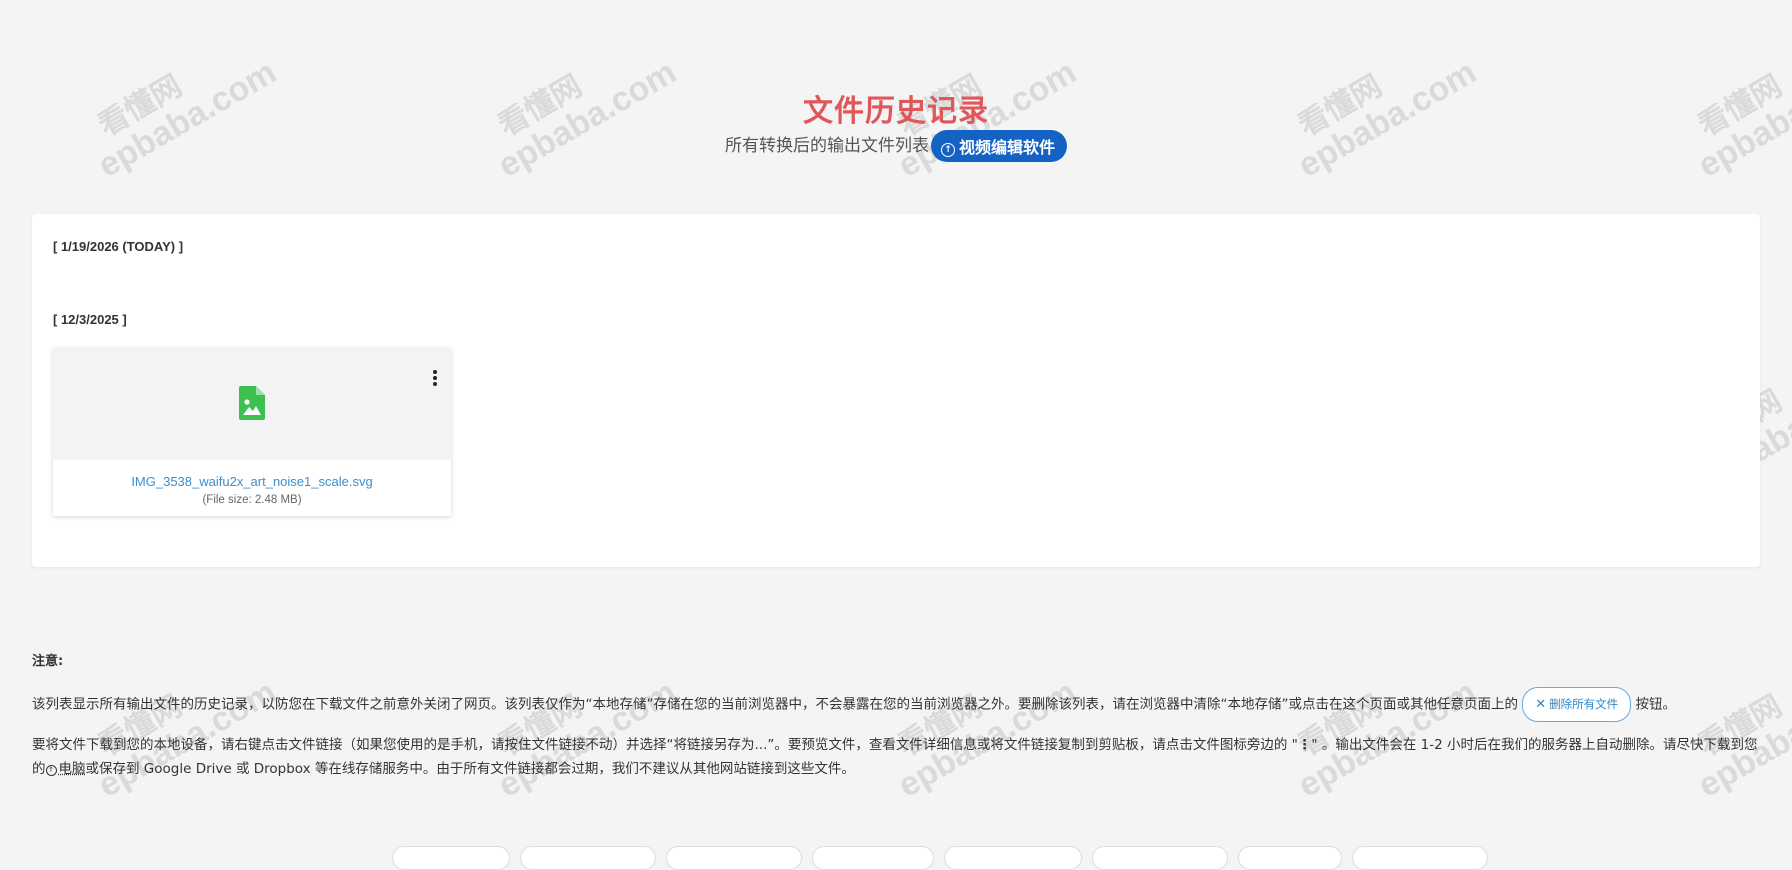  What do you see at coordinates (826, 146) in the screenshot?
I see `subtitle-text: 所有转换后的输出文件列表` at bounding box center [826, 146].